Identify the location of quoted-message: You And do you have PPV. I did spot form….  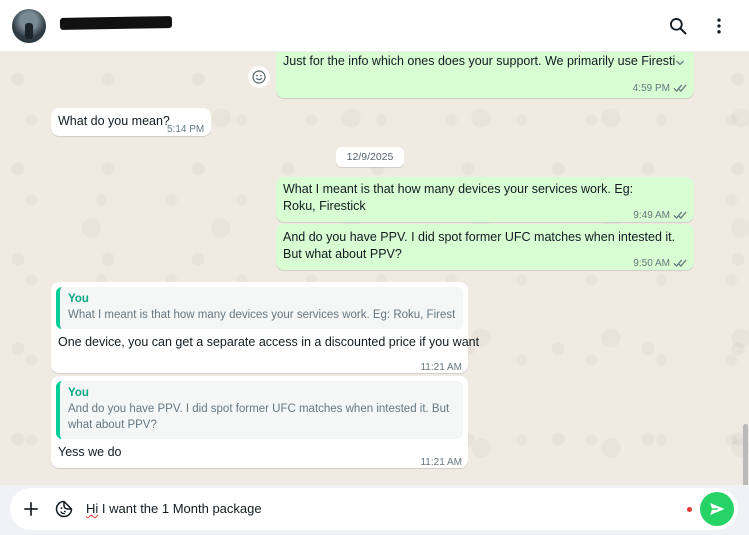
(259, 410).